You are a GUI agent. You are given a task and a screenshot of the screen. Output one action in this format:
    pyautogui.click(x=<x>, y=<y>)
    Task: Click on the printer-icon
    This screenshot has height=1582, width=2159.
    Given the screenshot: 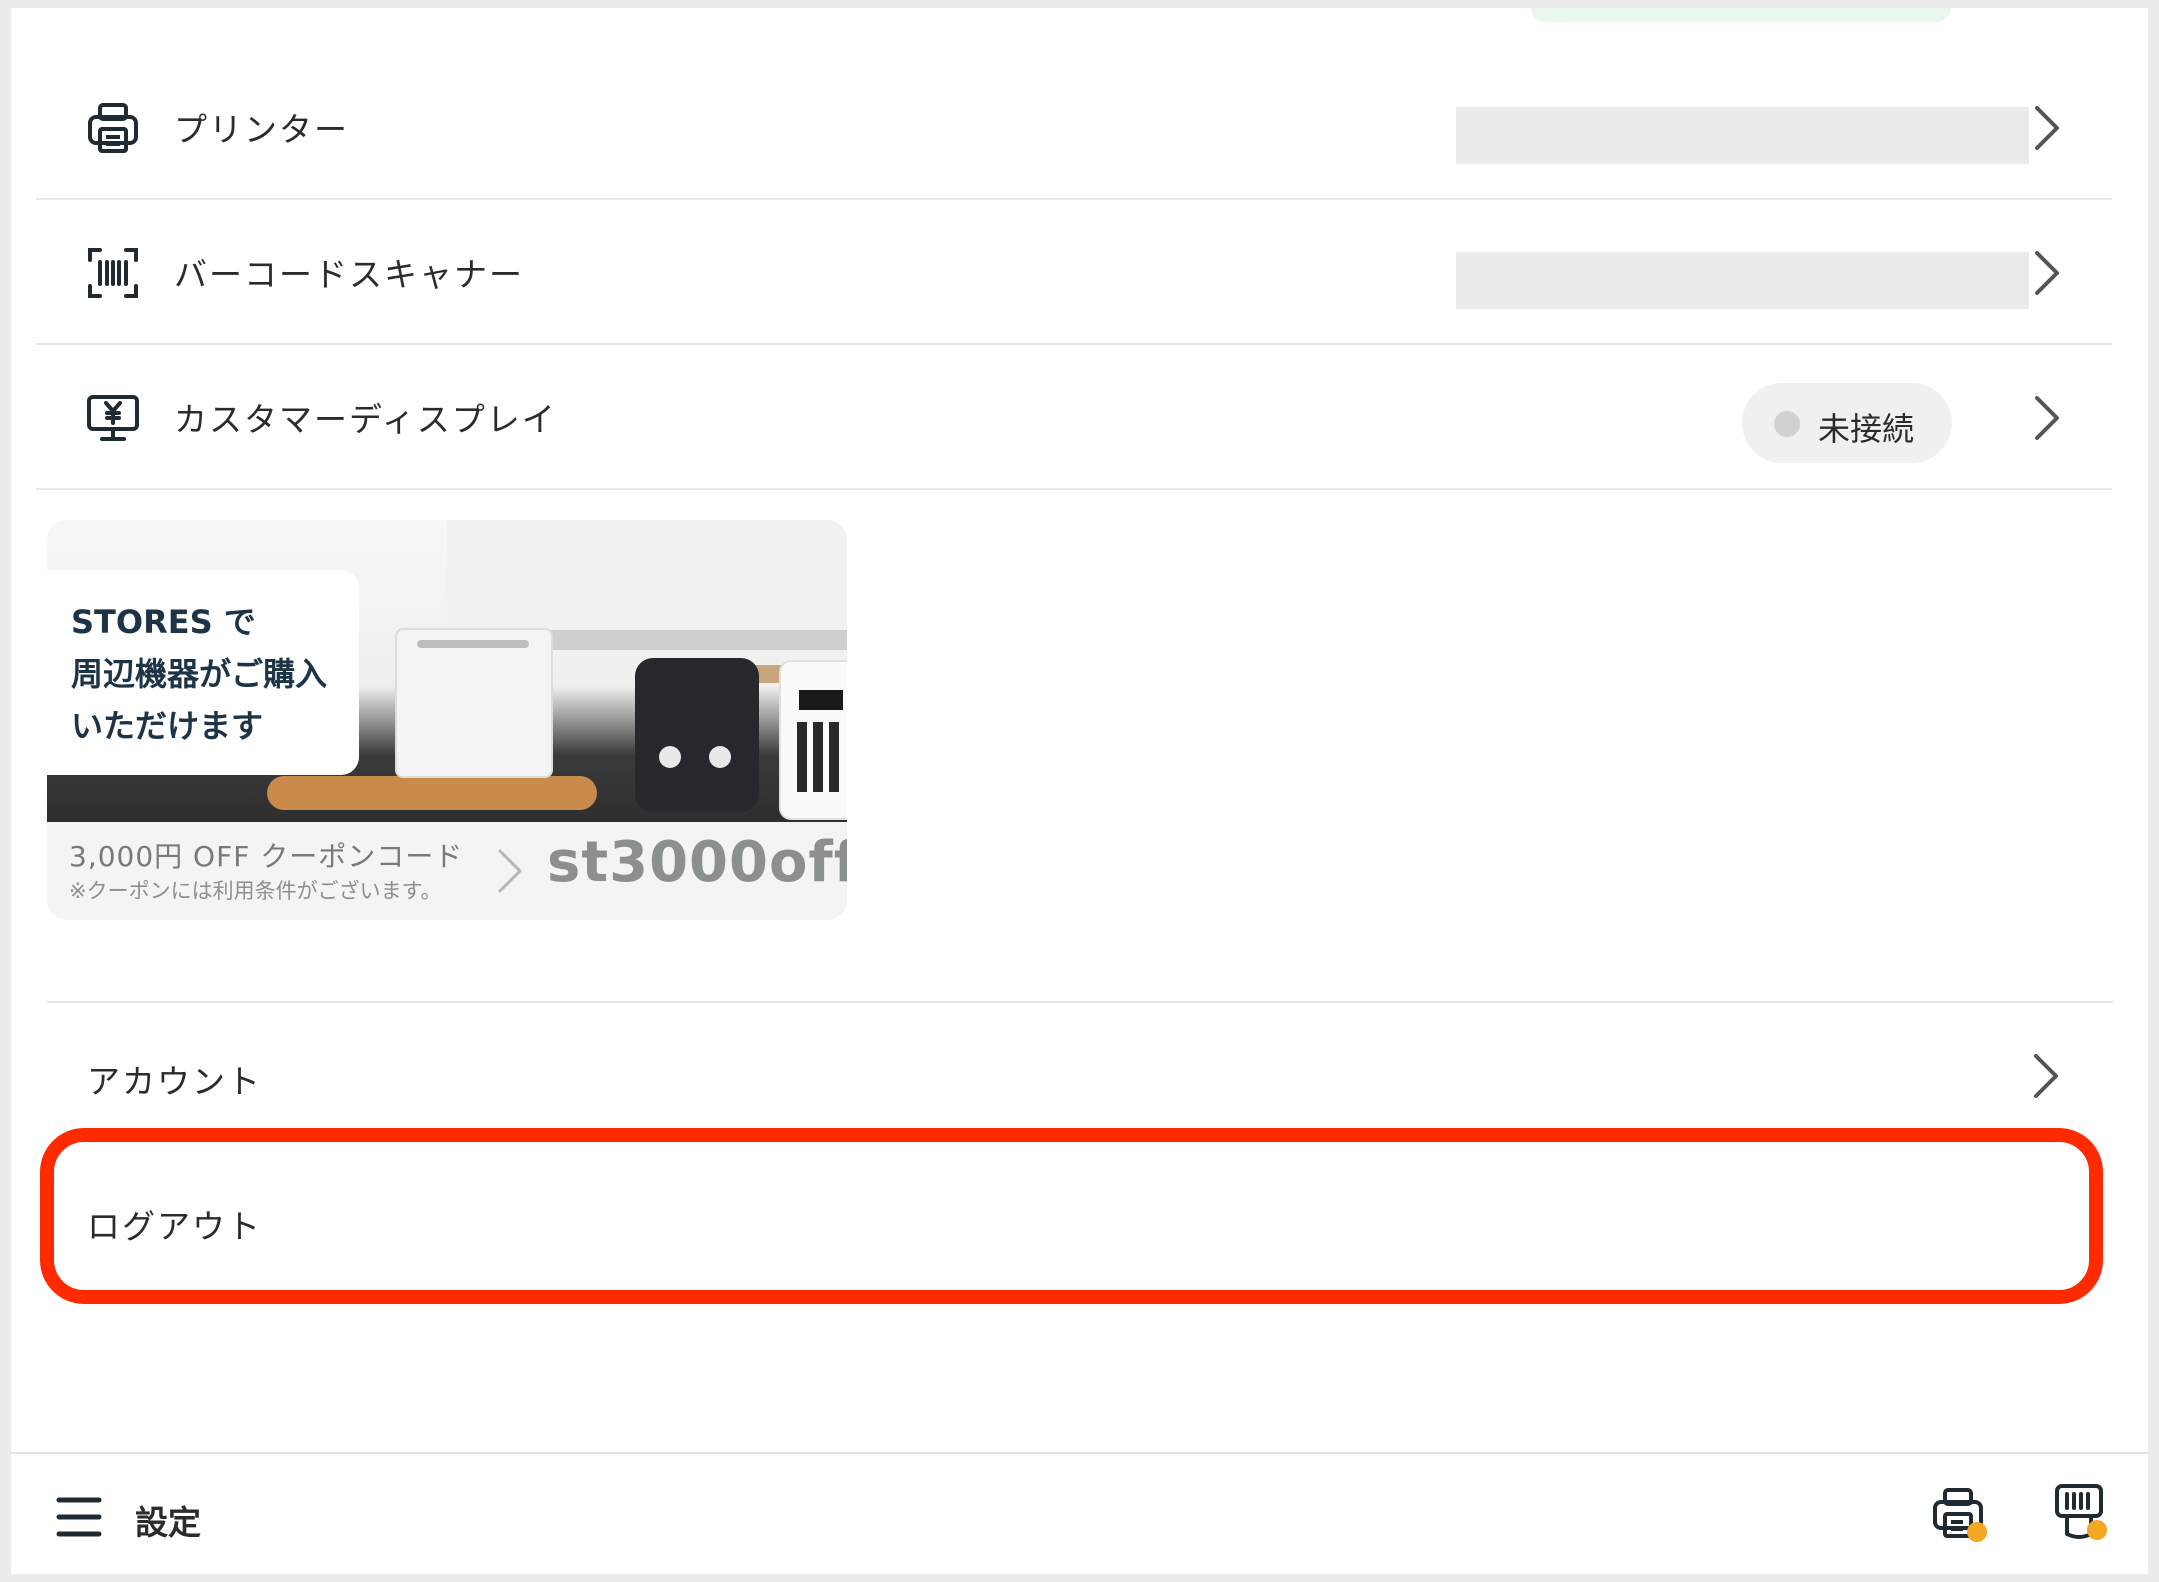 What is the action you would take?
    pyautogui.click(x=113, y=128)
    